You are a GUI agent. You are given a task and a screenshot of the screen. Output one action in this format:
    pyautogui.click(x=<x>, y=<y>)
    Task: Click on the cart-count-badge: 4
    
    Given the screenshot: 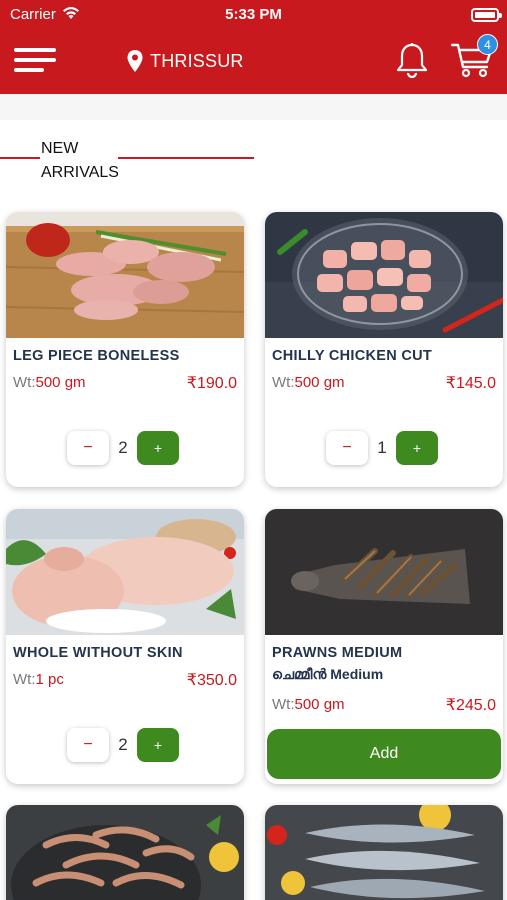 What is the action you would take?
    pyautogui.click(x=487, y=44)
    